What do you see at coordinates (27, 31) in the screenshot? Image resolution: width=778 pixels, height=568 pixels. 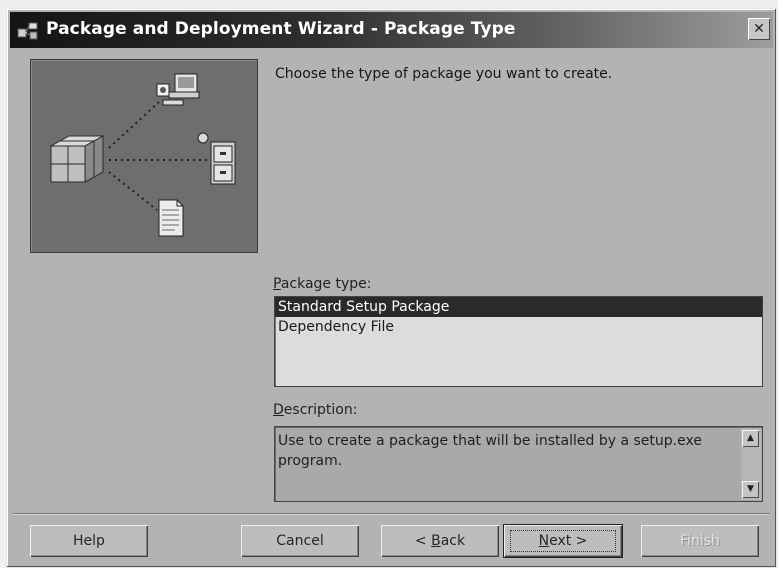 I see `package-wizard-icon` at bounding box center [27, 31].